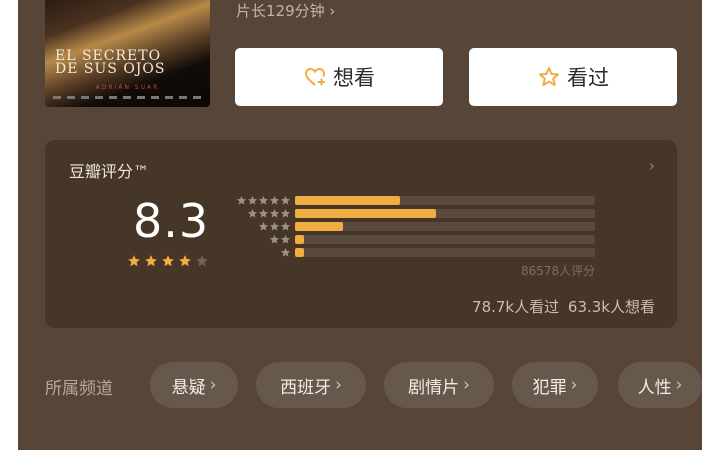 The height and width of the screenshot is (450, 720). Describe the element at coordinates (588, 78) in the screenshot. I see `watched-label: 看过` at that location.